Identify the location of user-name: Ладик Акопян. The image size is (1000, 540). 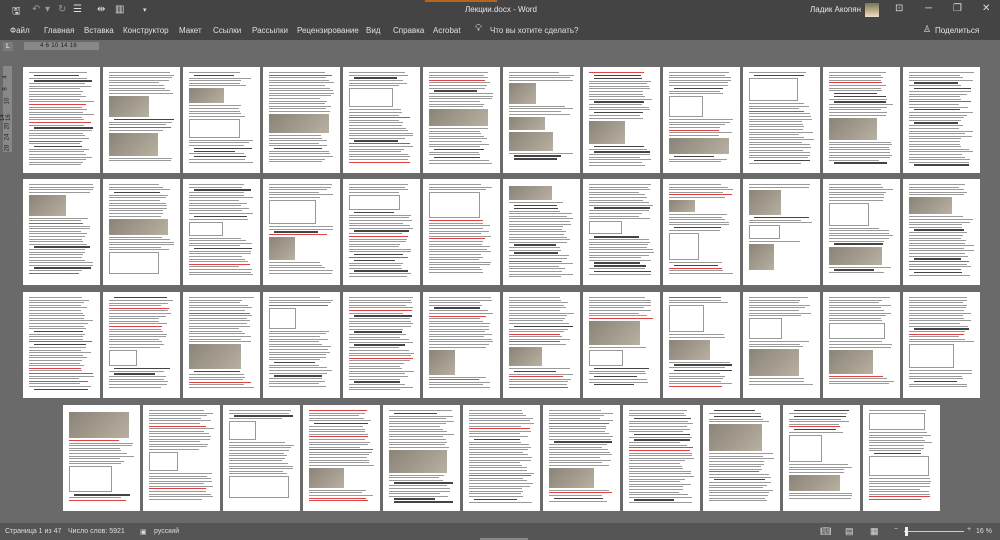
(835, 9).